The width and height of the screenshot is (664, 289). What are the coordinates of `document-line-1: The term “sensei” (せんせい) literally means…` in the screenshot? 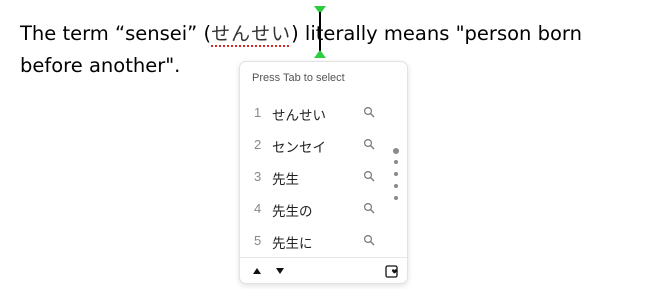 It's located at (301, 34).